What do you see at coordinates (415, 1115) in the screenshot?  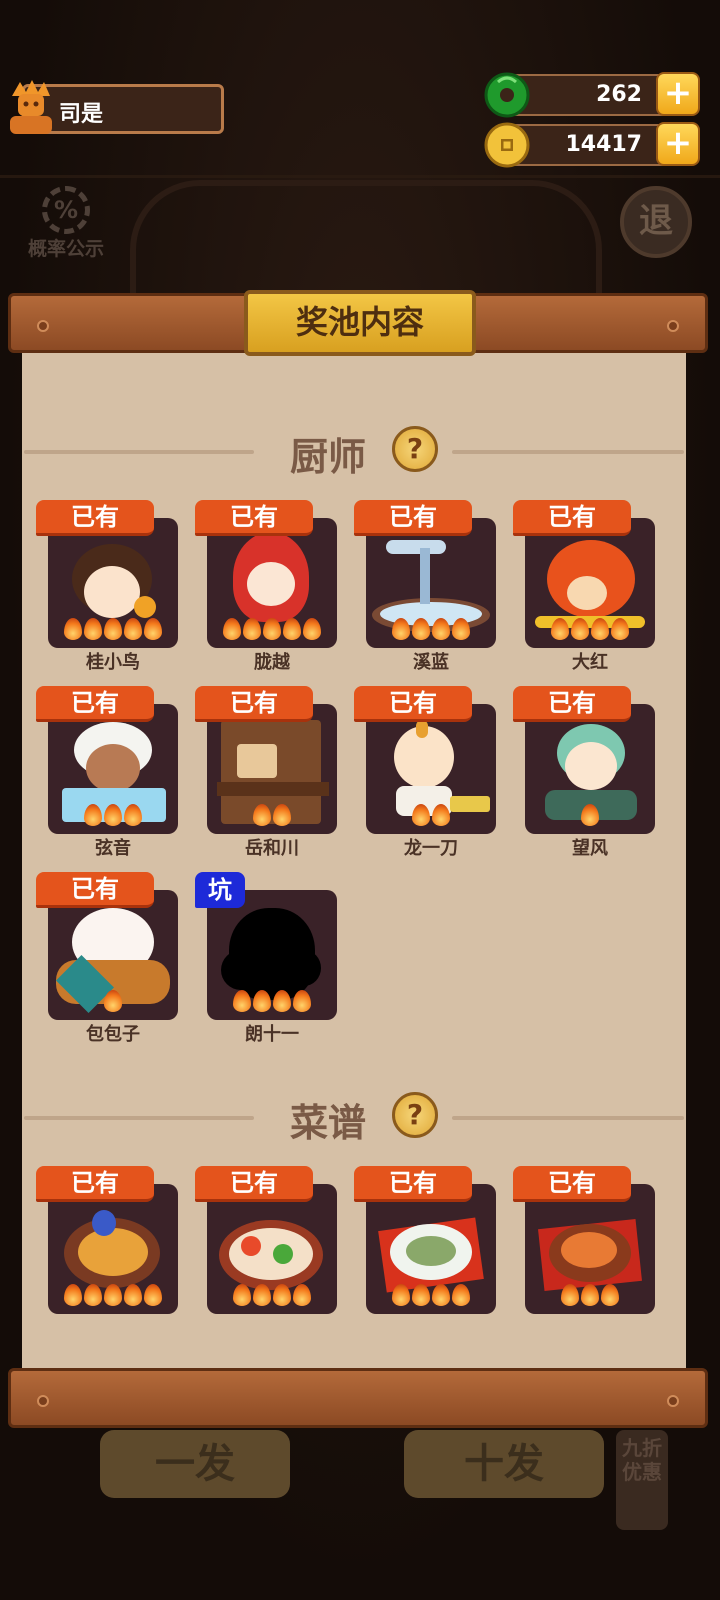 I see `recipe-help-button: ?` at bounding box center [415, 1115].